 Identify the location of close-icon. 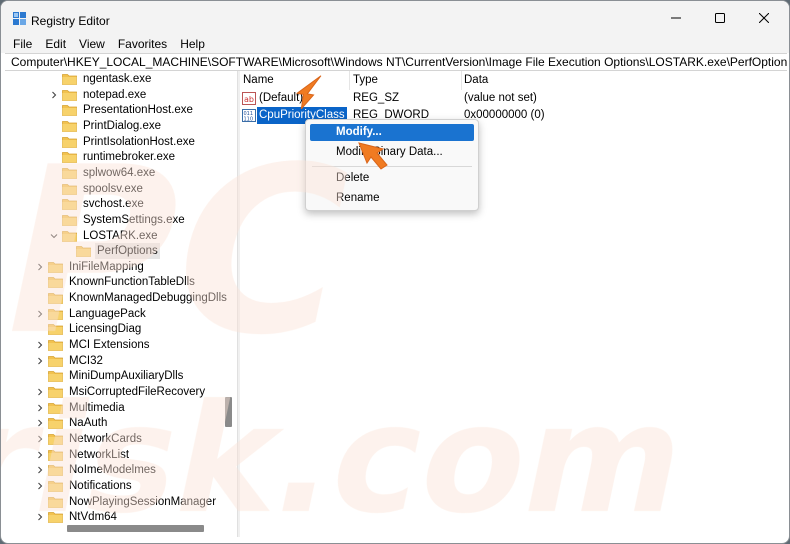
(764, 18).